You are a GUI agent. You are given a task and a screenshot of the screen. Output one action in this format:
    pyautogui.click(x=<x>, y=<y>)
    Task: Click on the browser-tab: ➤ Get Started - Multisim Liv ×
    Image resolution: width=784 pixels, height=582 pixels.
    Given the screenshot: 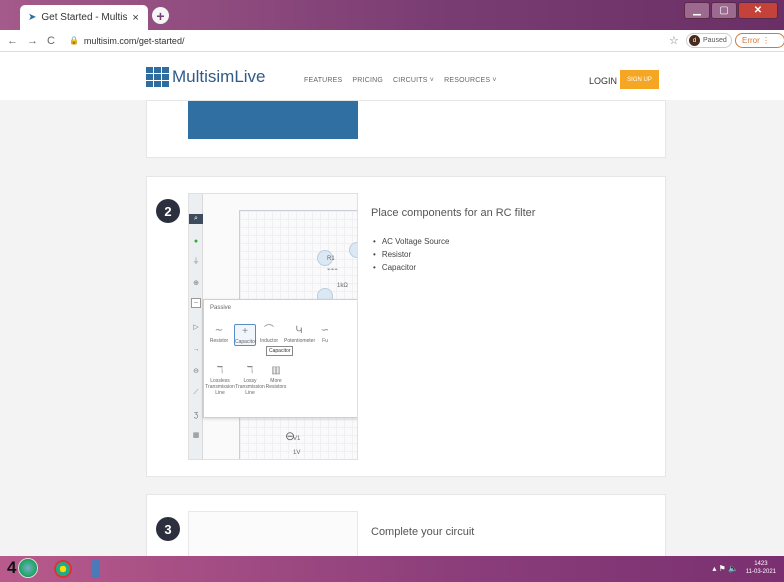 What is the action you would take?
    pyautogui.click(x=84, y=17)
    